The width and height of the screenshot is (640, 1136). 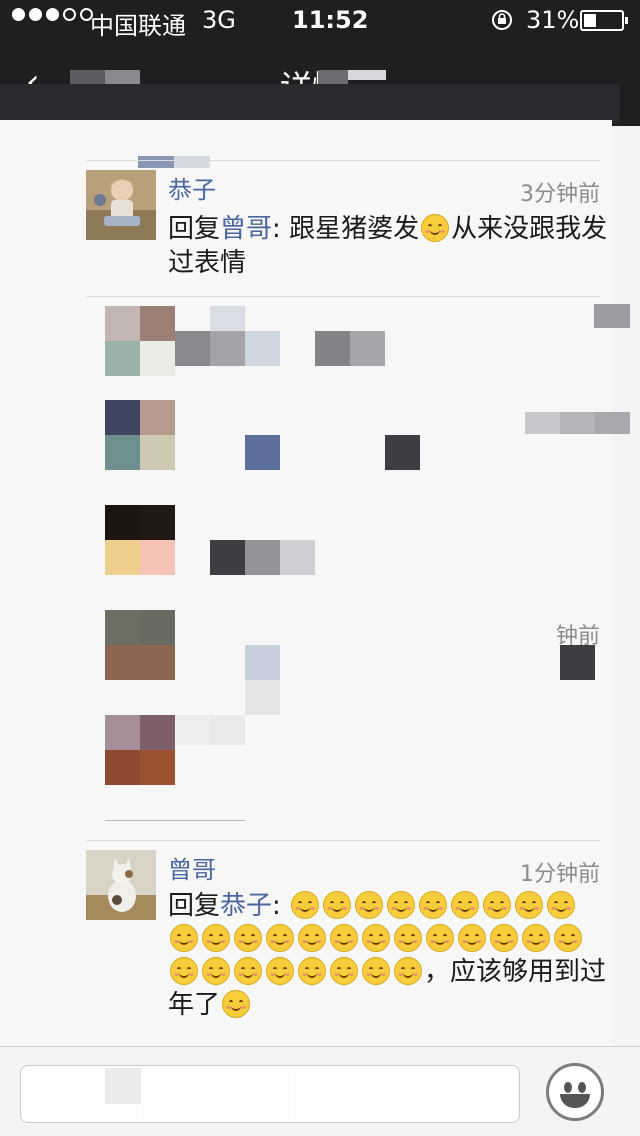 I want to click on top-bar: 中国联通 3G 11:52 31% ‹ 详情, so click(x=320, y=63).